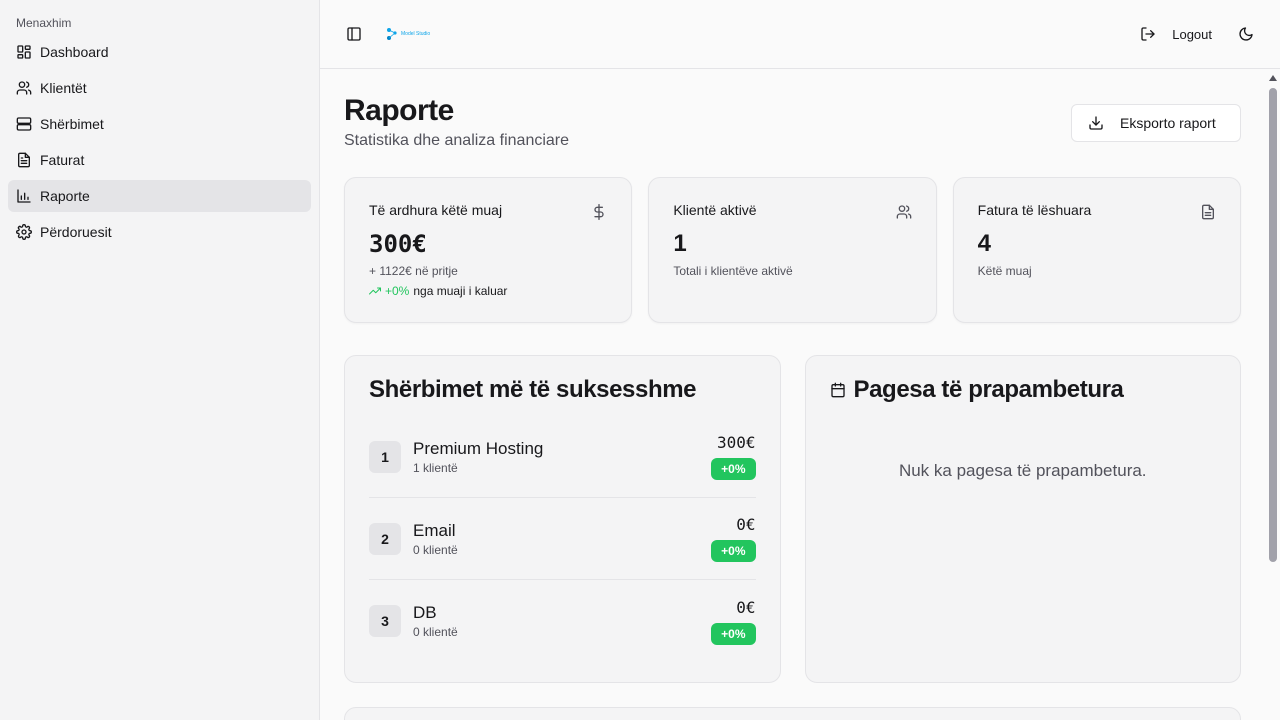 Image resolution: width=1280 pixels, height=720 pixels. What do you see at coordinates (1034, 210) in the screenshot?
I see `stat-title: Fatura të lëshuara` at bounding box center [1034, 210].